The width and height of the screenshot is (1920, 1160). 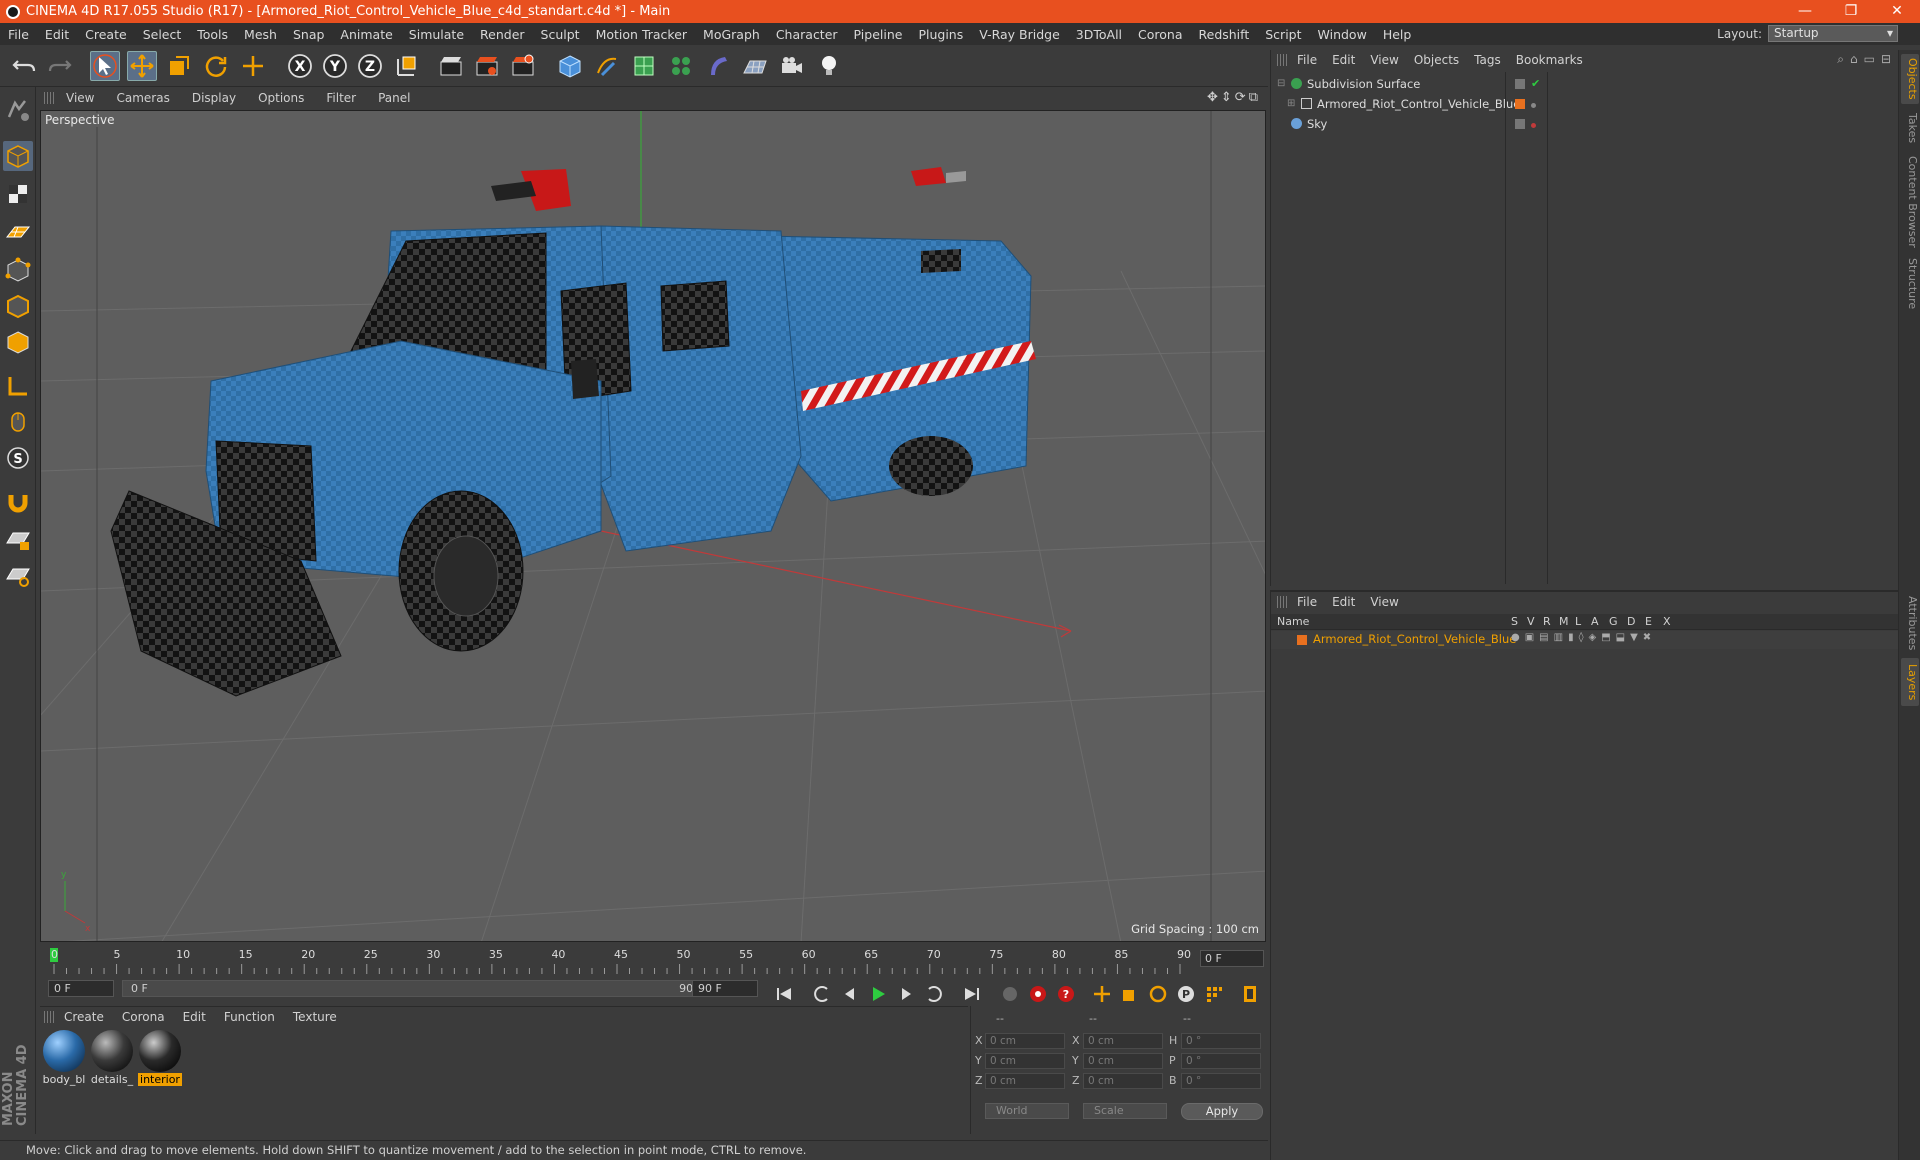 What do you see at coordinates (1253, 97) in the screenshot?
I see `viewport-maximize-icon: ⧉` at bounding box center [1253, 97].